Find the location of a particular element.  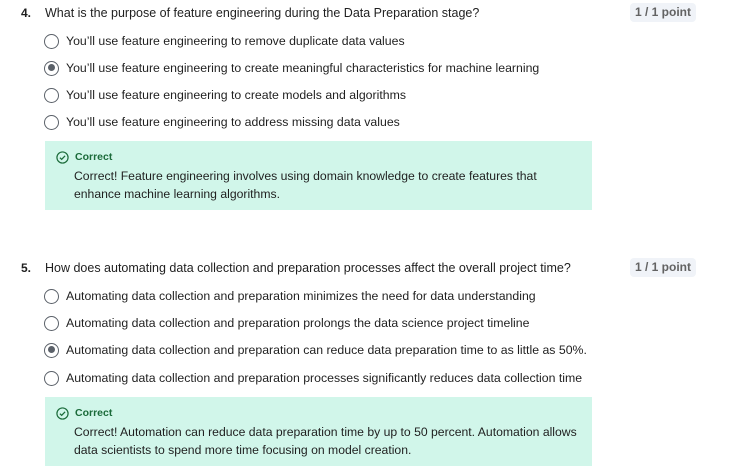

question-number: 4. is located at coordinates (26, 13).